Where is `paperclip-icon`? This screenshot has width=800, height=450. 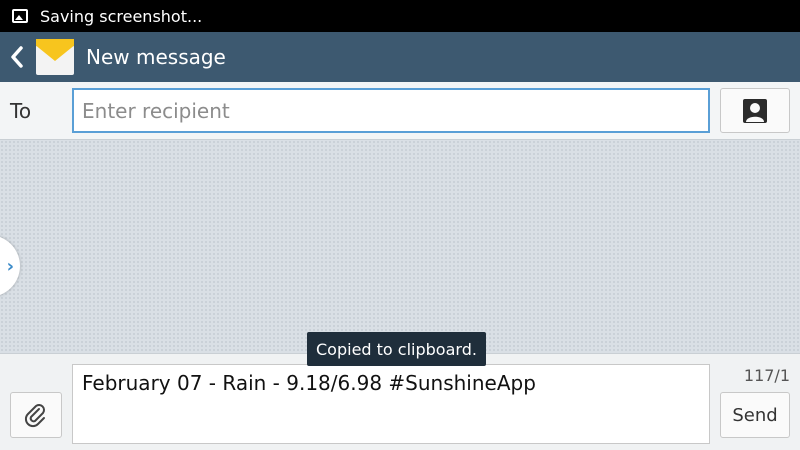
paperclip-icon is located at coordinates (34, 416).